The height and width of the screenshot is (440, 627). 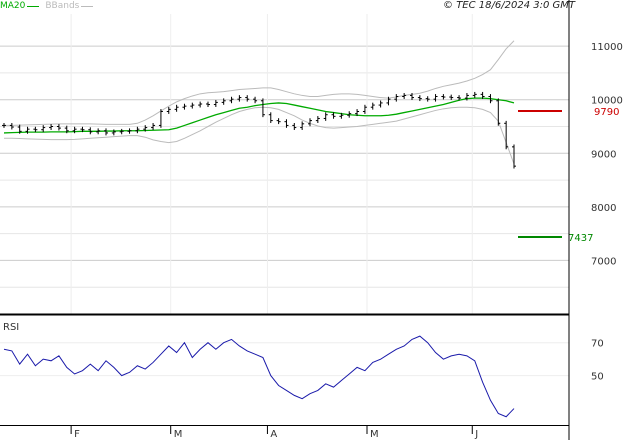 I want to click on resistance-label: 9790, so click(x=606, y=112).